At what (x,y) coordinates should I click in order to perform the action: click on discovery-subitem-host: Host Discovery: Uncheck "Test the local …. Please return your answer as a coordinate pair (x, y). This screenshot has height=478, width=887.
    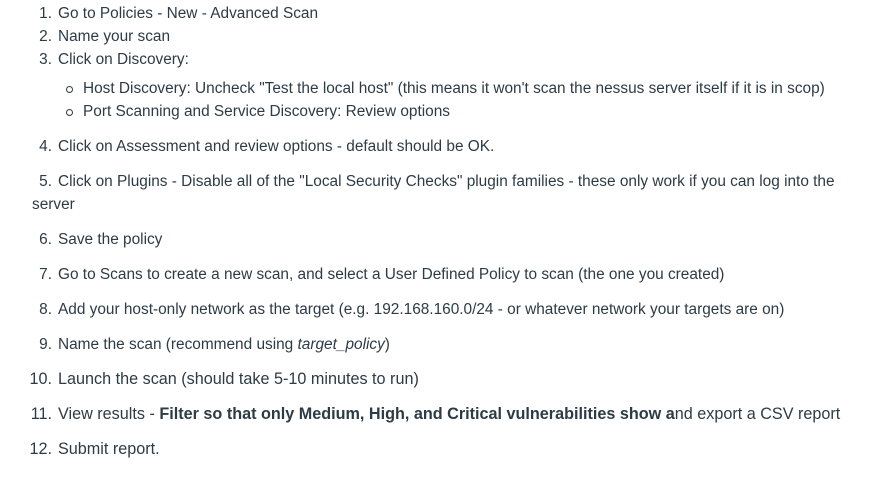
    Looking at the image, I should click on (454, 88).